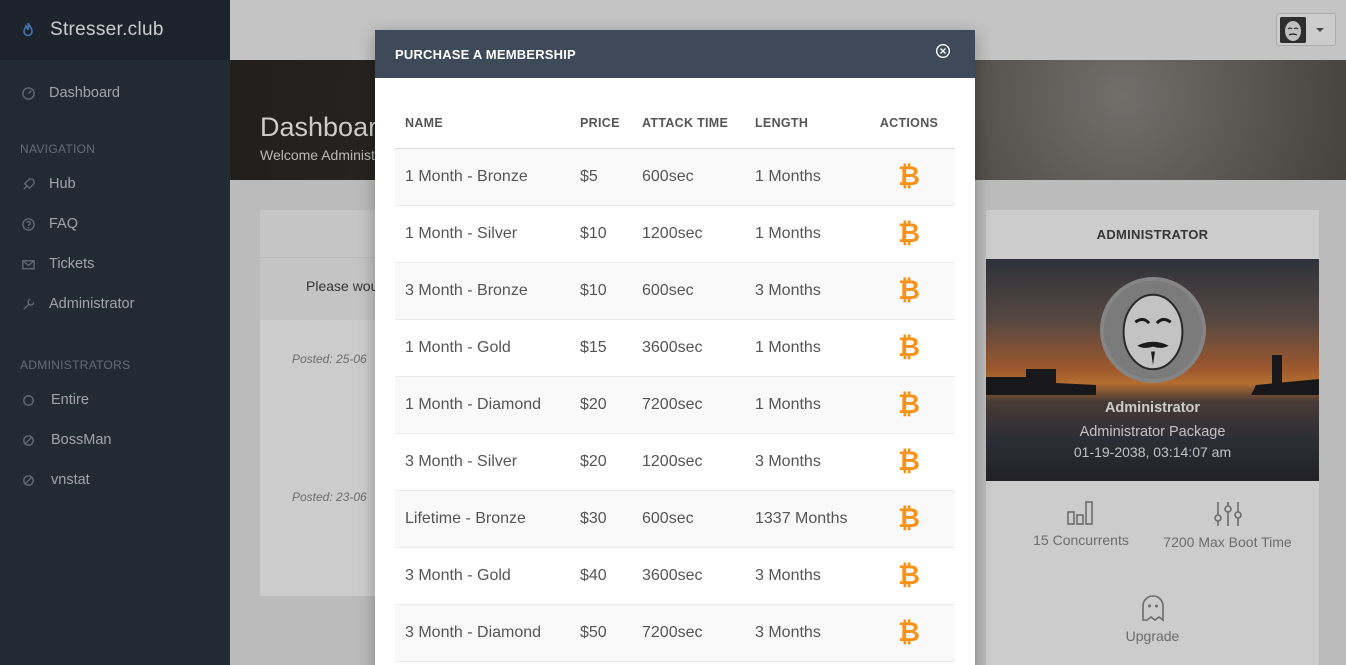  What do you see at coordinates (601, 633) in the screenshot?
I see `plan-price: $50` at bounding box center [601, 633].